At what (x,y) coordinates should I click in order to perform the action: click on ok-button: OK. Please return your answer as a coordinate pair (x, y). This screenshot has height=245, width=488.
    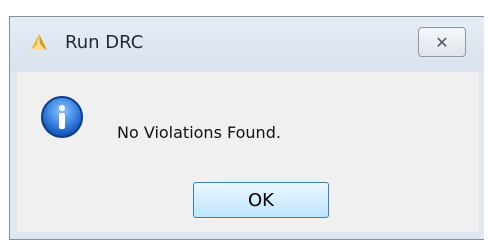
    Looking at the image, I should click on (261, 200).